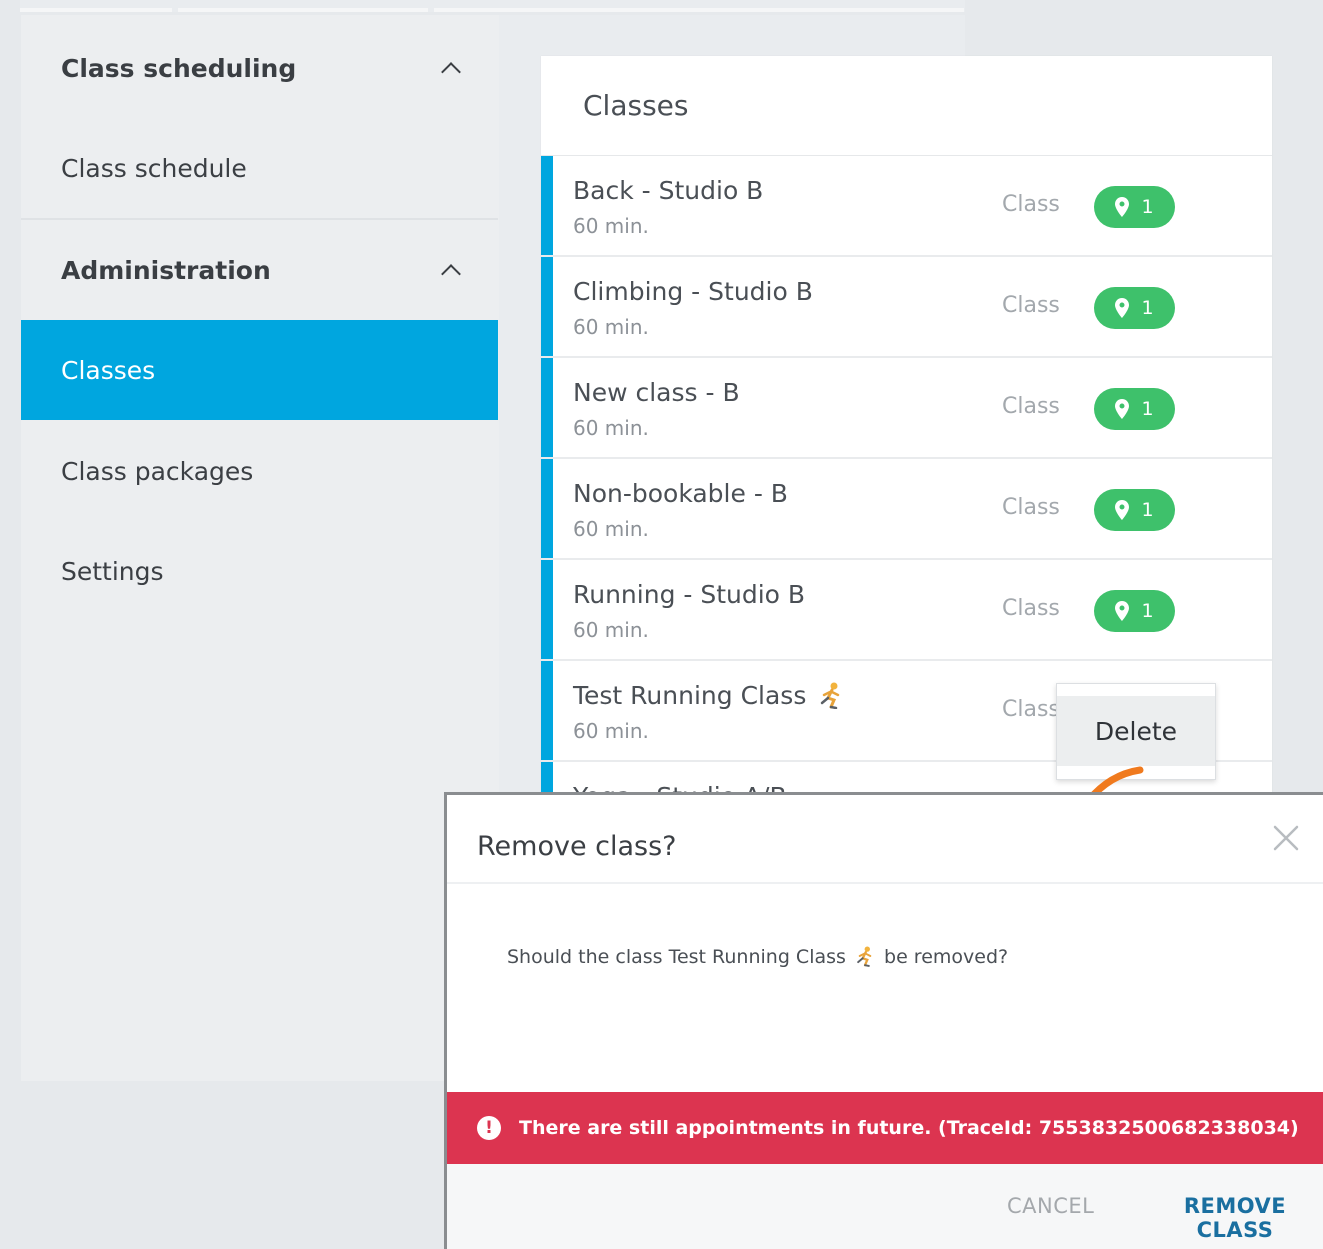 This screenshot has height=1249, width=1323. What do you see at coordinates (906, 610) in the screenshot?
I see `class-row: Running - Studio B 60 min. Class 1` at bounding box center [906, 610].